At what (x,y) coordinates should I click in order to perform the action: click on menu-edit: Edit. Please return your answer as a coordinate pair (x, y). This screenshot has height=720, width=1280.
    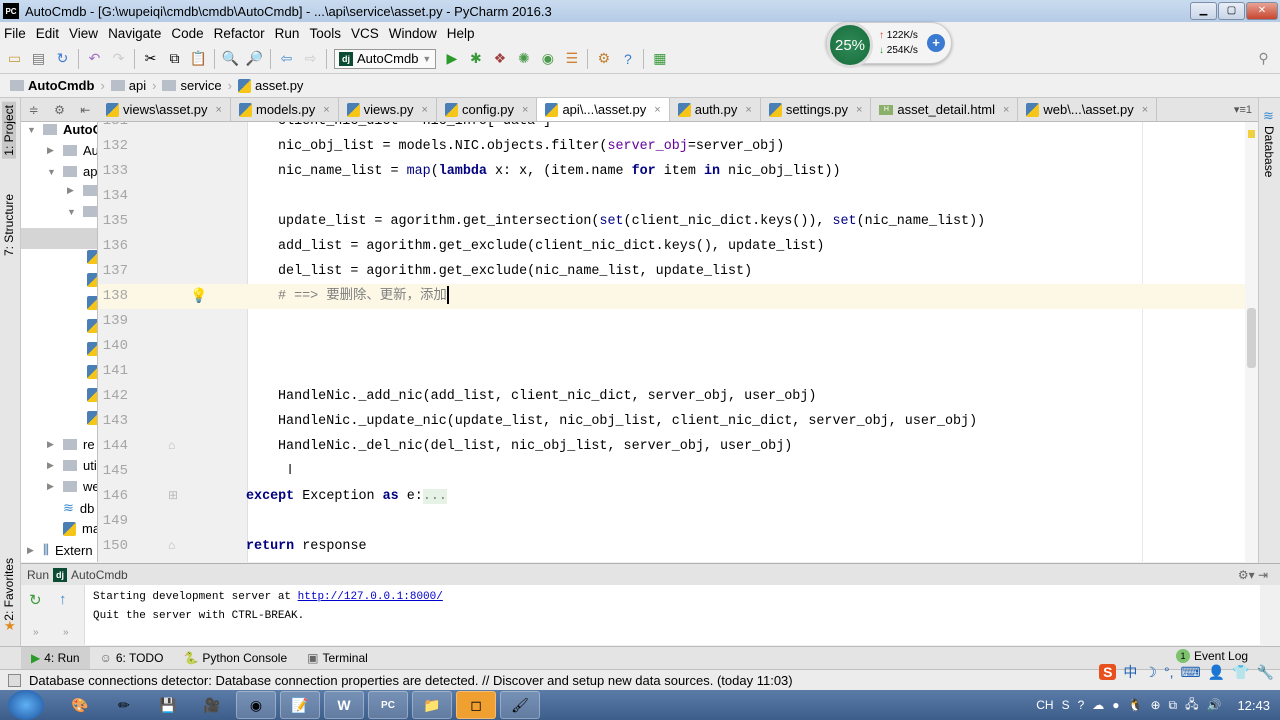
    Looking at the image, I should click on (47, 33).